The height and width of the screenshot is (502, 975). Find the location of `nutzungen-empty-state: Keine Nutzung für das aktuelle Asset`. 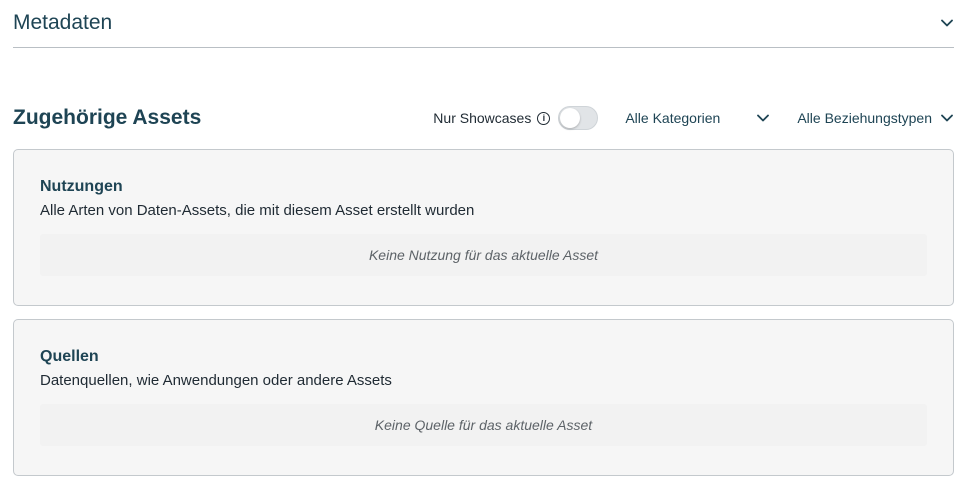

nutzungen-empty-state: Keine Nutzung für das aktuelle Asset is located at coordinates (483, 255).